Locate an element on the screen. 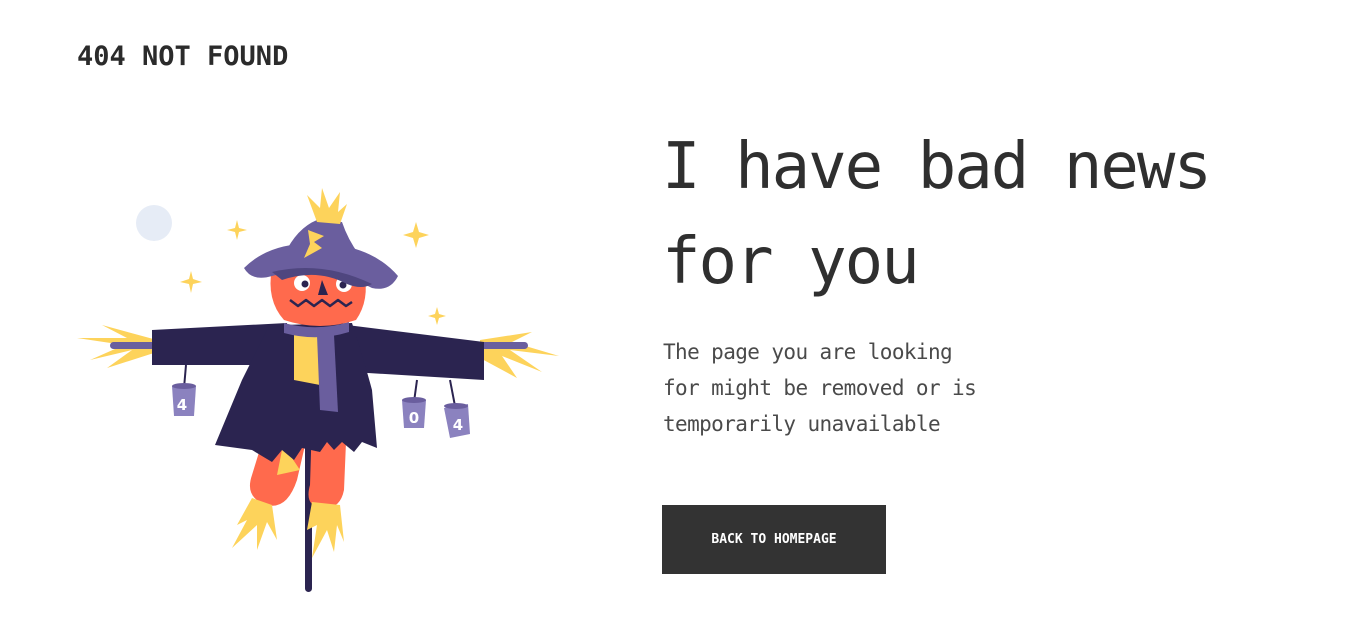 The width and height of the screenshot is (1349, 643). left-pupil is located at coordinates (305, 284).